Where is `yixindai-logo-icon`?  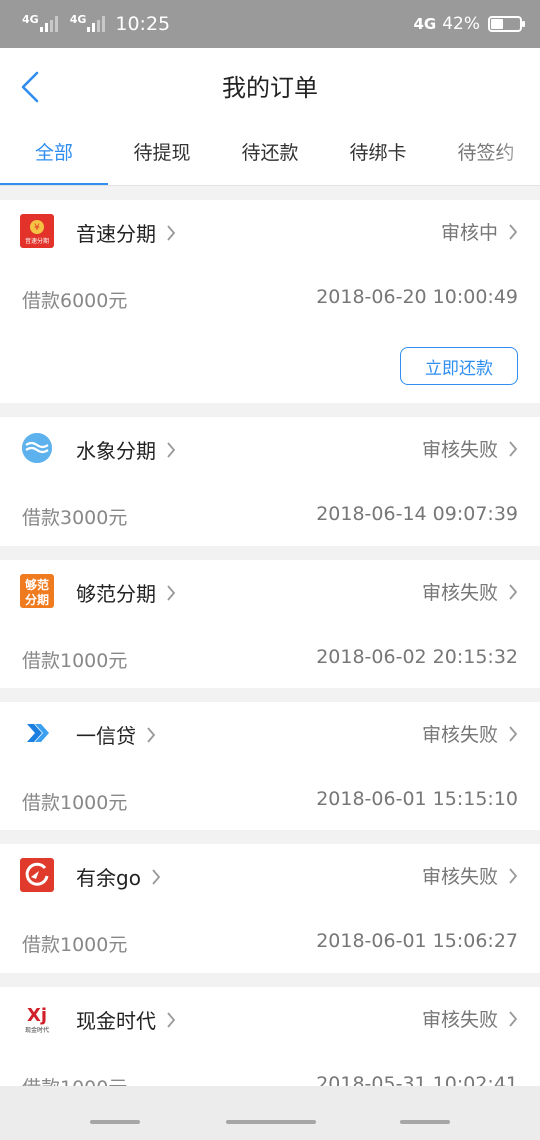
yixindai-logo-icon is located at coordinates (38, 733).